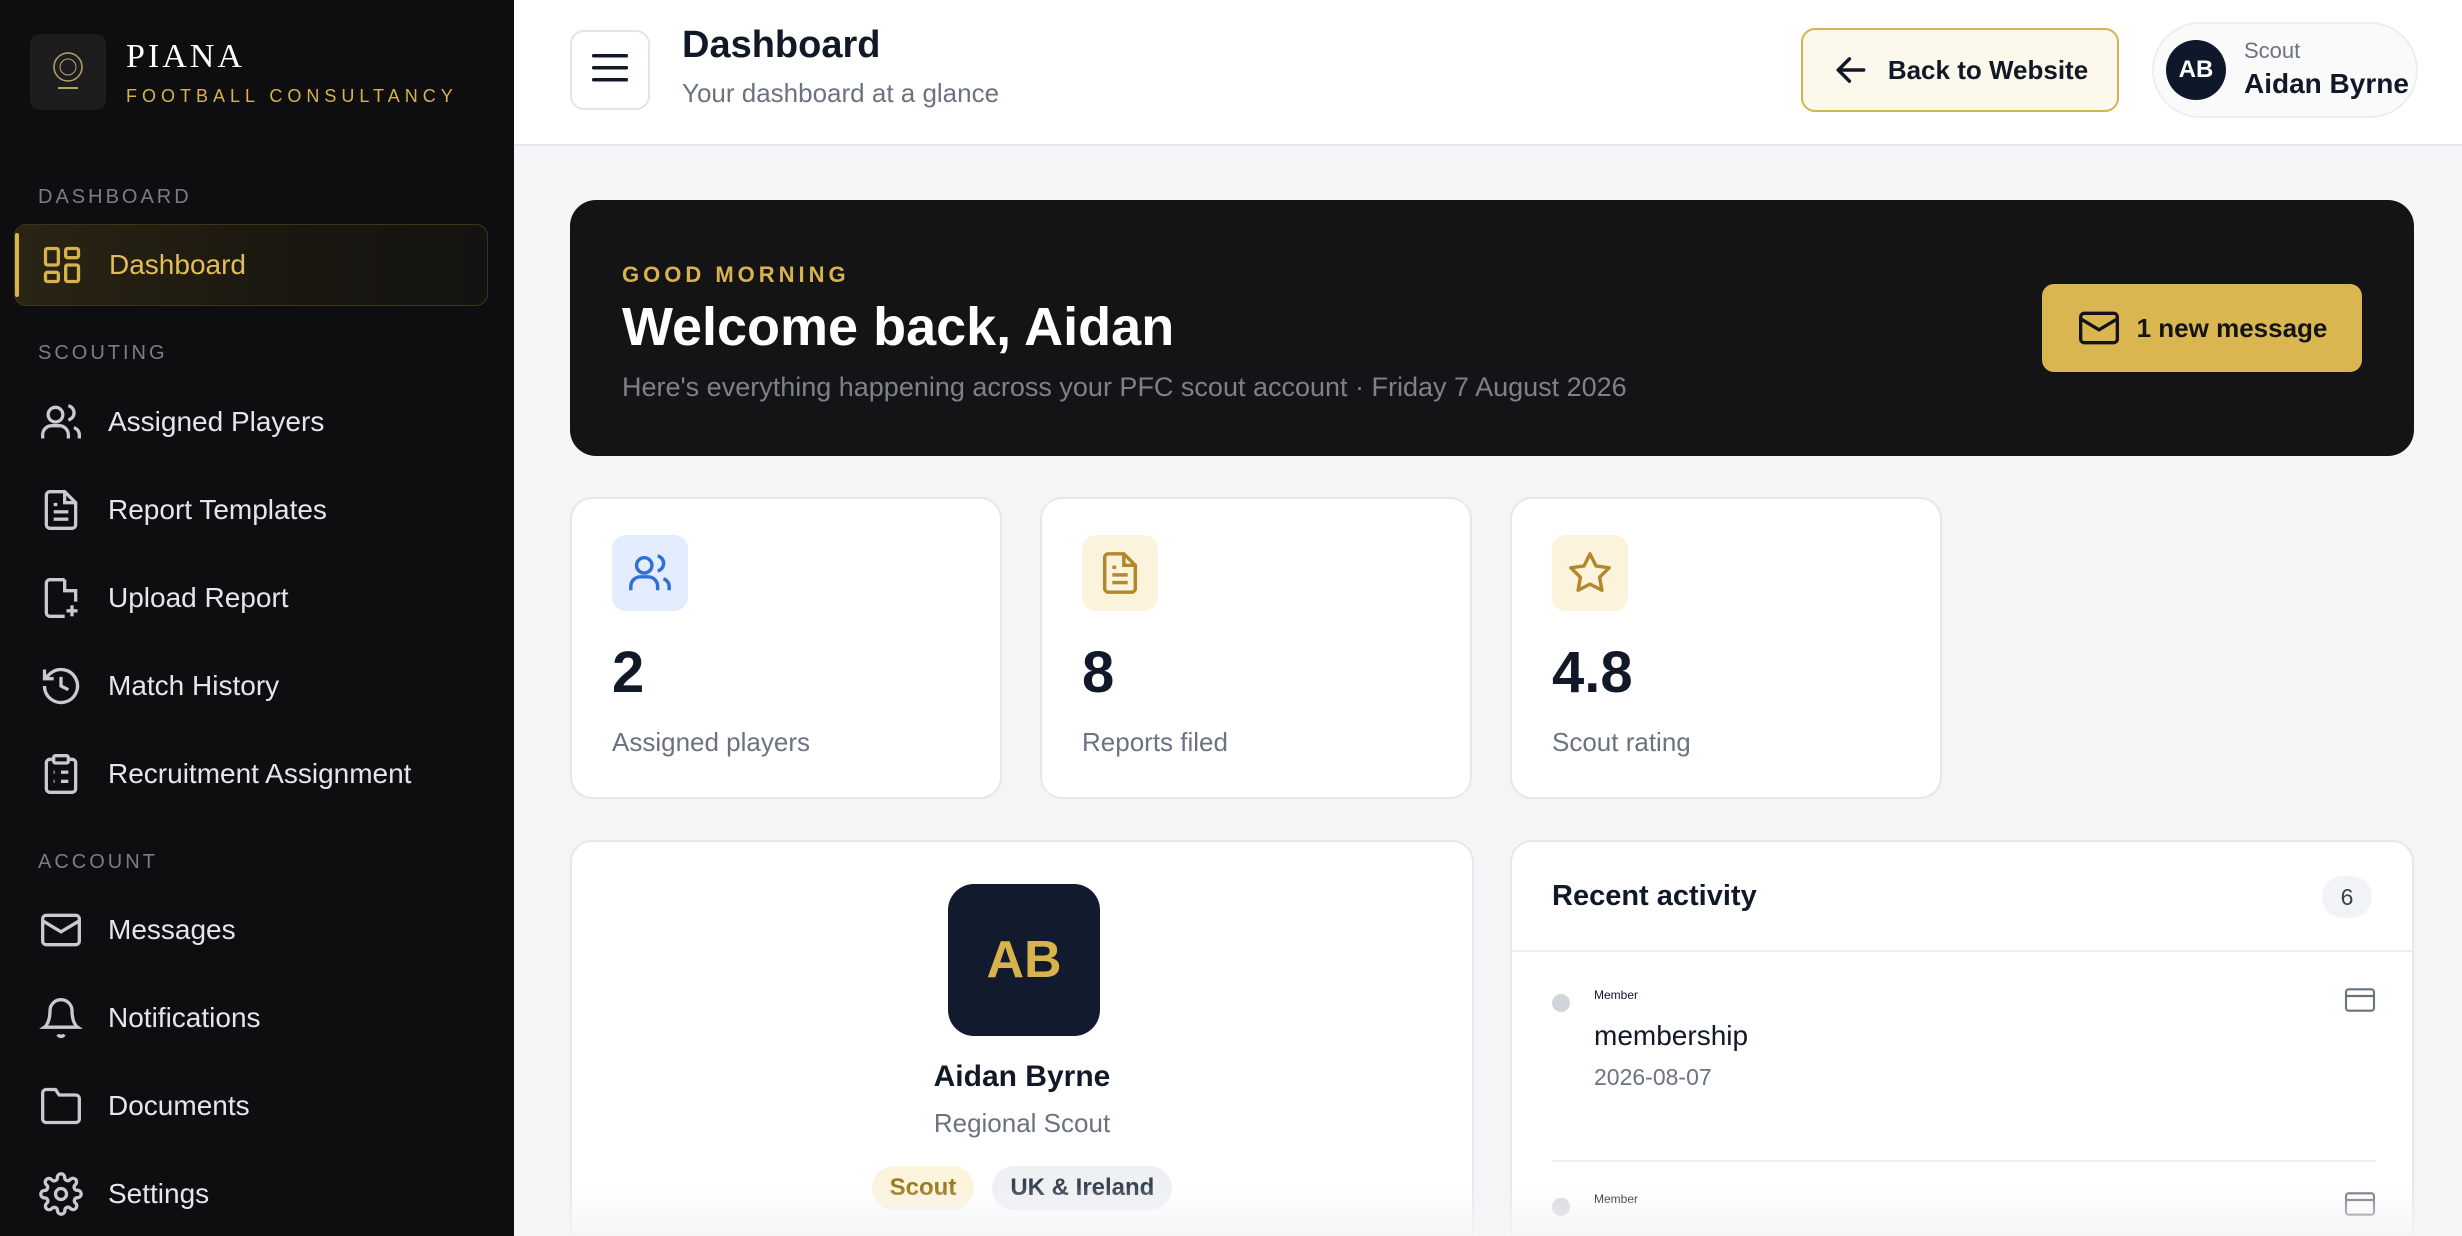 Image resolution: width=2462 pixels, height=1236 pixels. I want to click on history-icon, so click(61, 686).